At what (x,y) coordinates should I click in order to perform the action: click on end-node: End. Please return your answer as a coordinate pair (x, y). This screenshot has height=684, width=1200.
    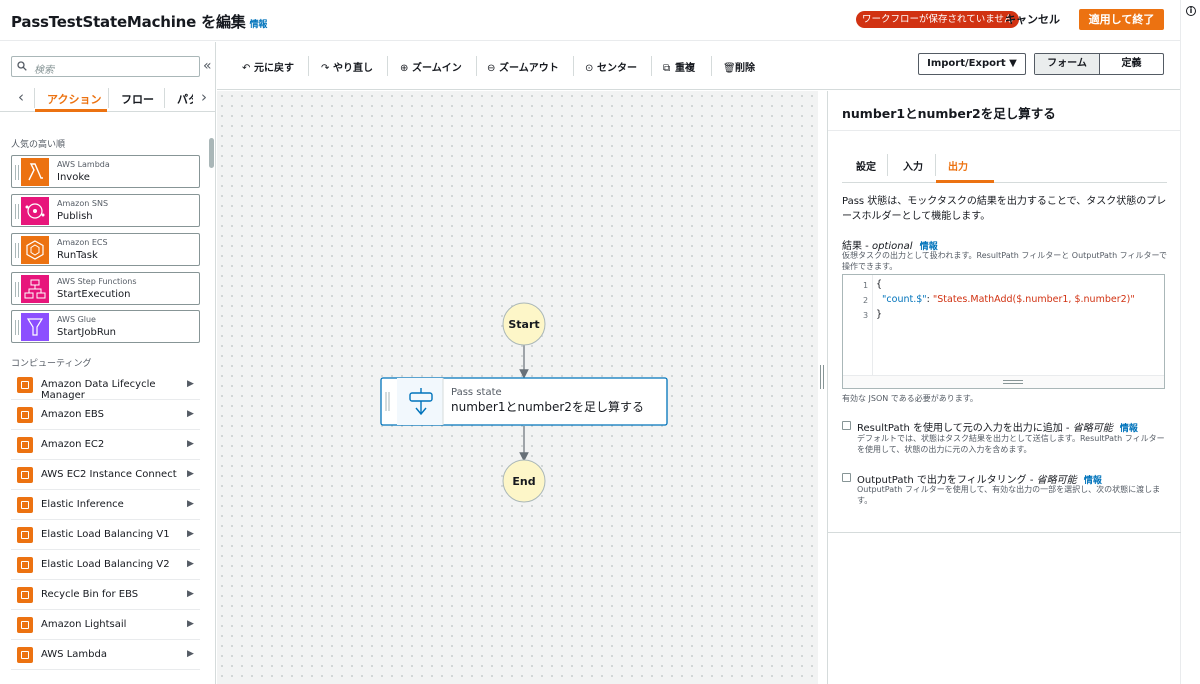
    Looking at the image, I should click on (524, 481).